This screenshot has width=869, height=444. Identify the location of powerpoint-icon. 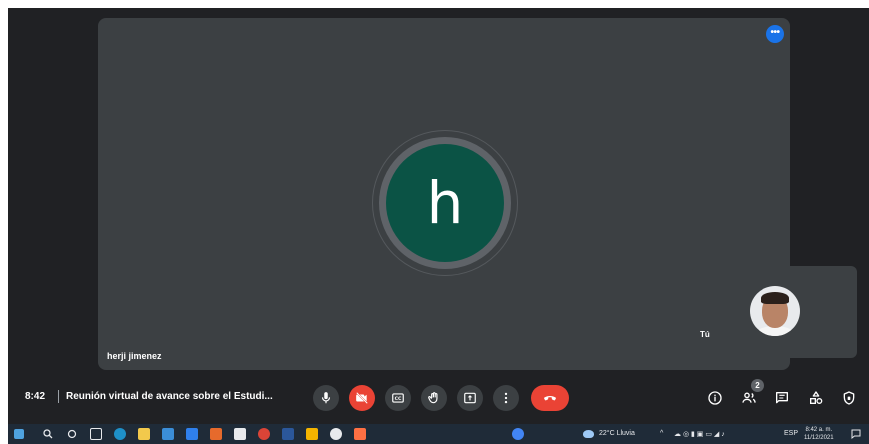
(216, 434).